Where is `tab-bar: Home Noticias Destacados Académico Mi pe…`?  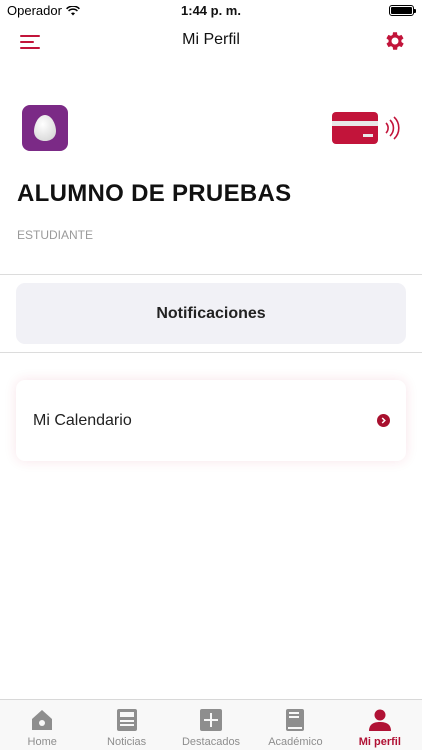 tab-bar: Home Noticias Destacados Académico Mi pe… is located at coordinates (211, 724).